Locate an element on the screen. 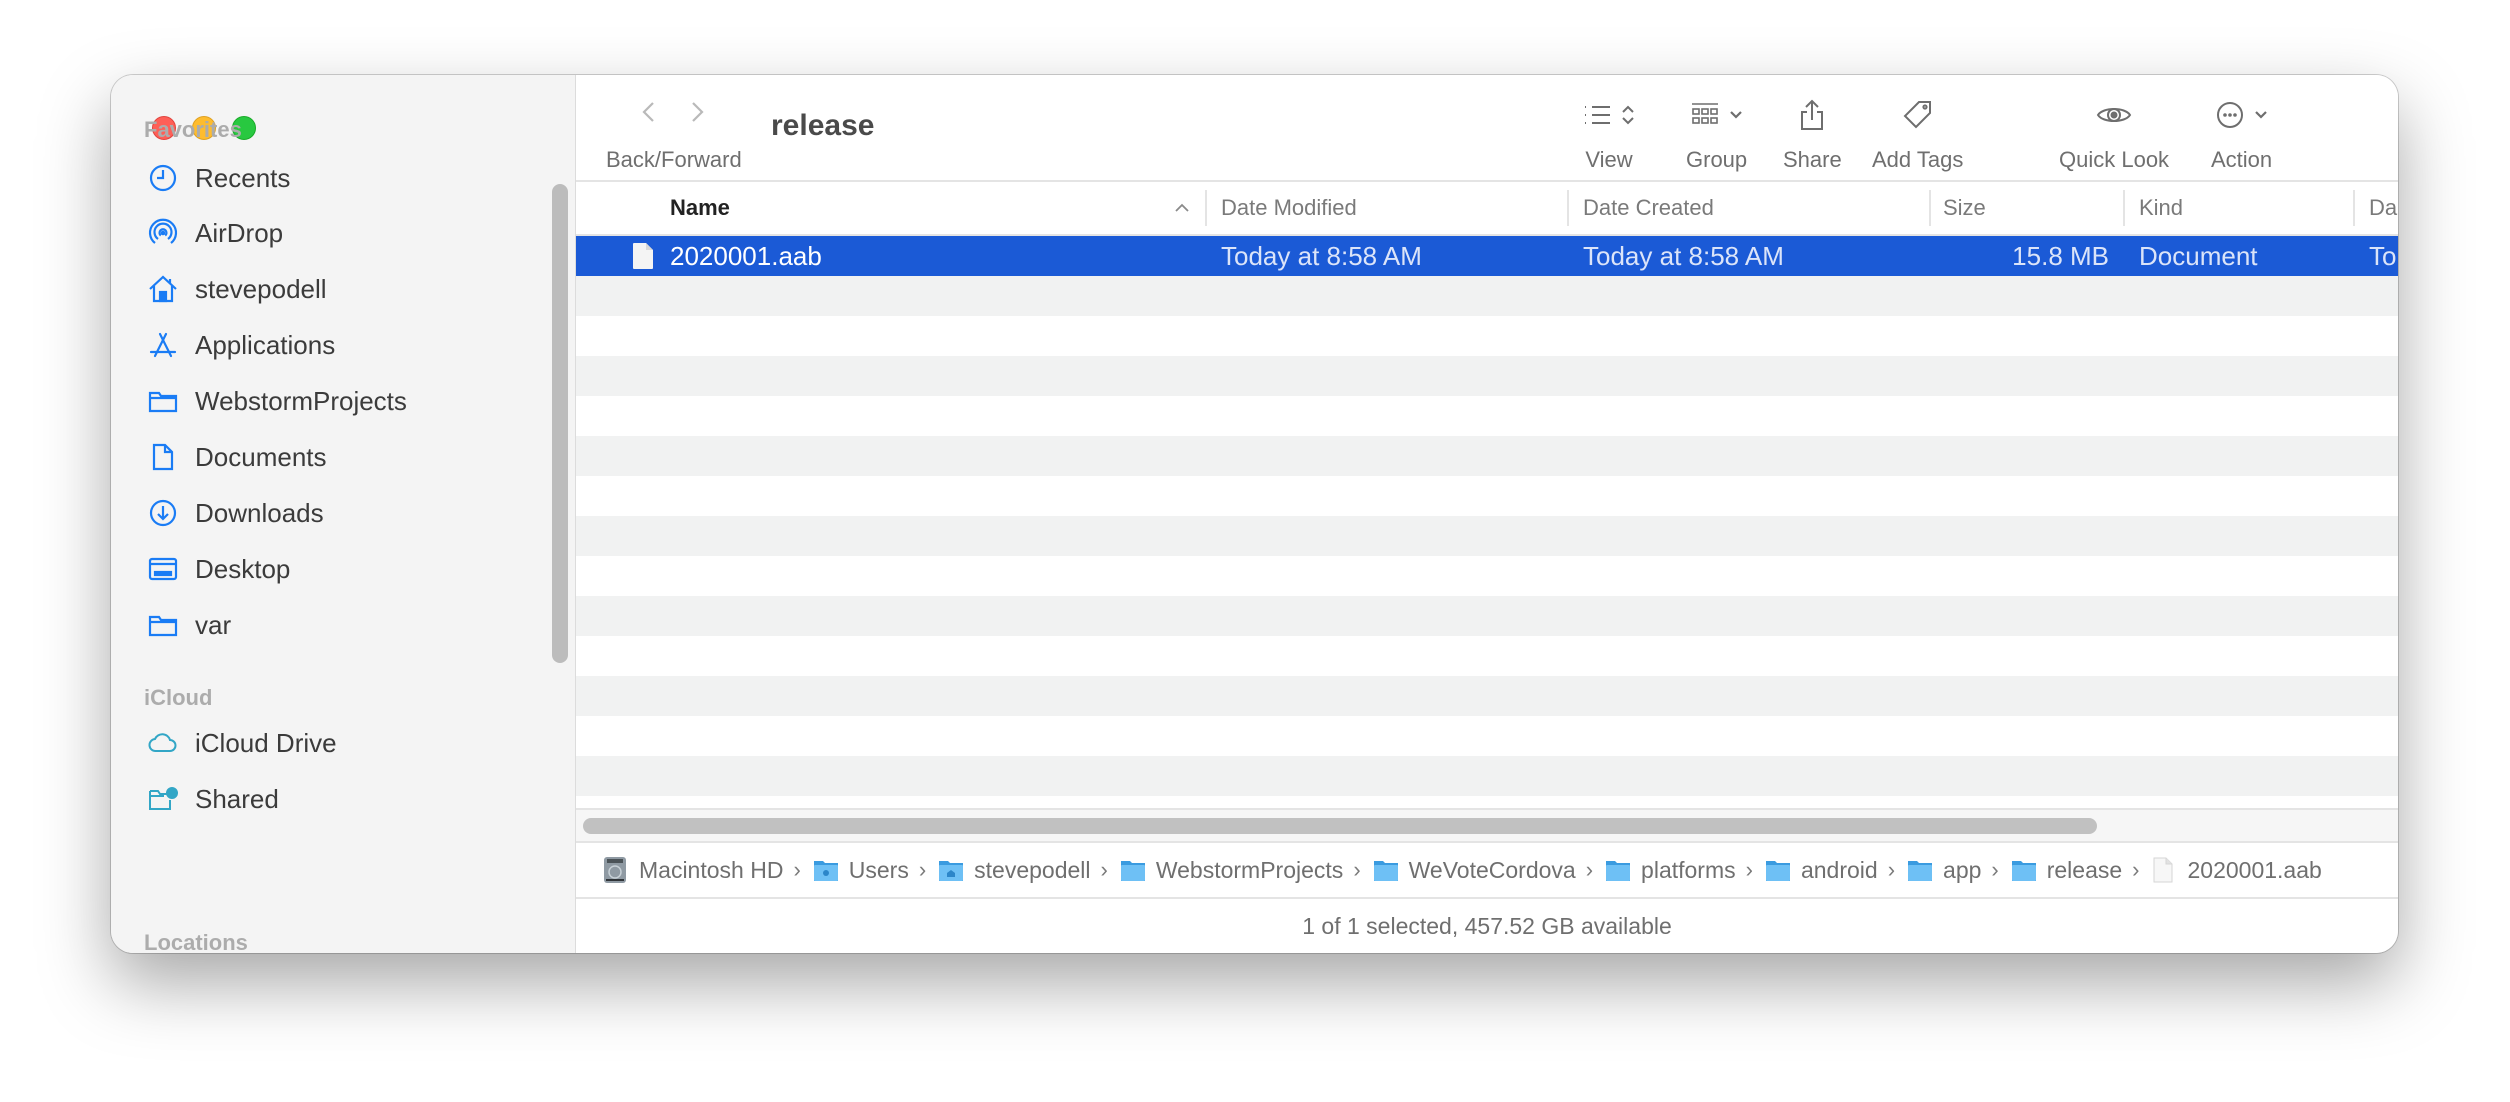  sidebar-item-label: Desktop is located at coordinates (243, 568).